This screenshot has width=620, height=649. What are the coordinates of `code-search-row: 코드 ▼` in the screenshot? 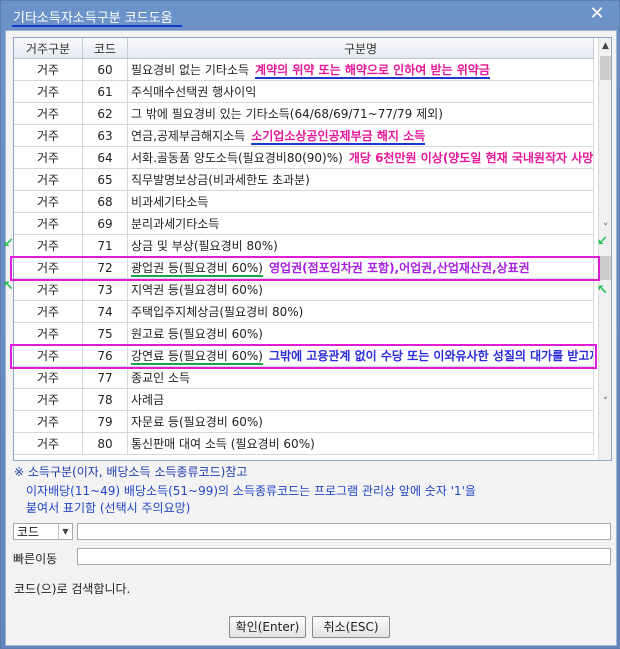 It's located at (312, 532).